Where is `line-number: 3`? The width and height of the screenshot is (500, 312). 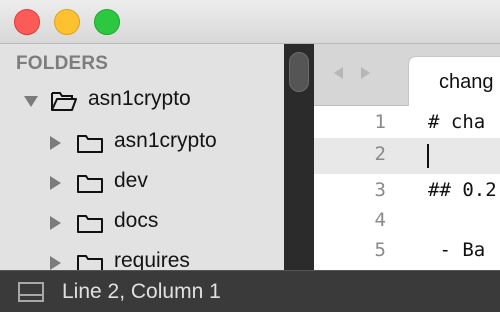
line-number: 3 is located at coordinates (380, 190).